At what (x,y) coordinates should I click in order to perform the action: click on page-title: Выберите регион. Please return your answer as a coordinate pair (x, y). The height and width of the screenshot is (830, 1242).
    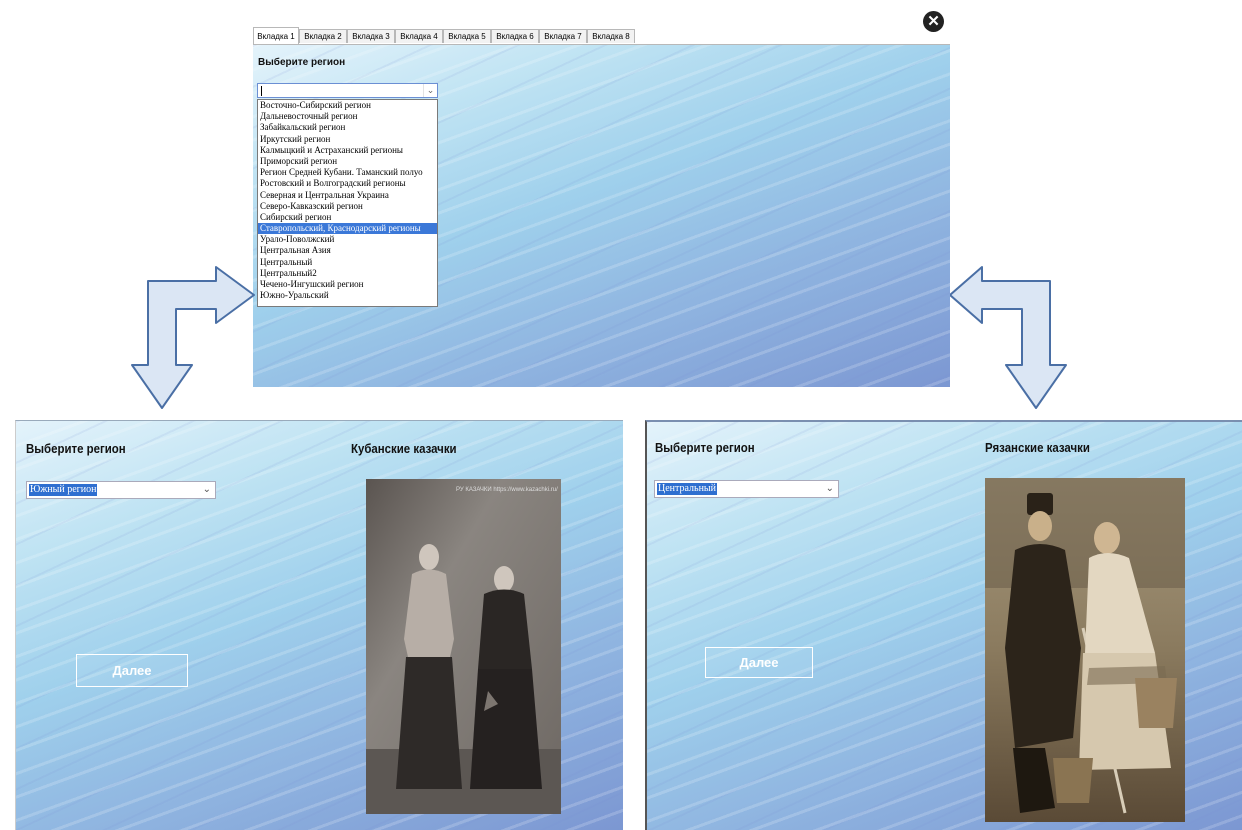
    Looking at the image, I should click on (302, 62).